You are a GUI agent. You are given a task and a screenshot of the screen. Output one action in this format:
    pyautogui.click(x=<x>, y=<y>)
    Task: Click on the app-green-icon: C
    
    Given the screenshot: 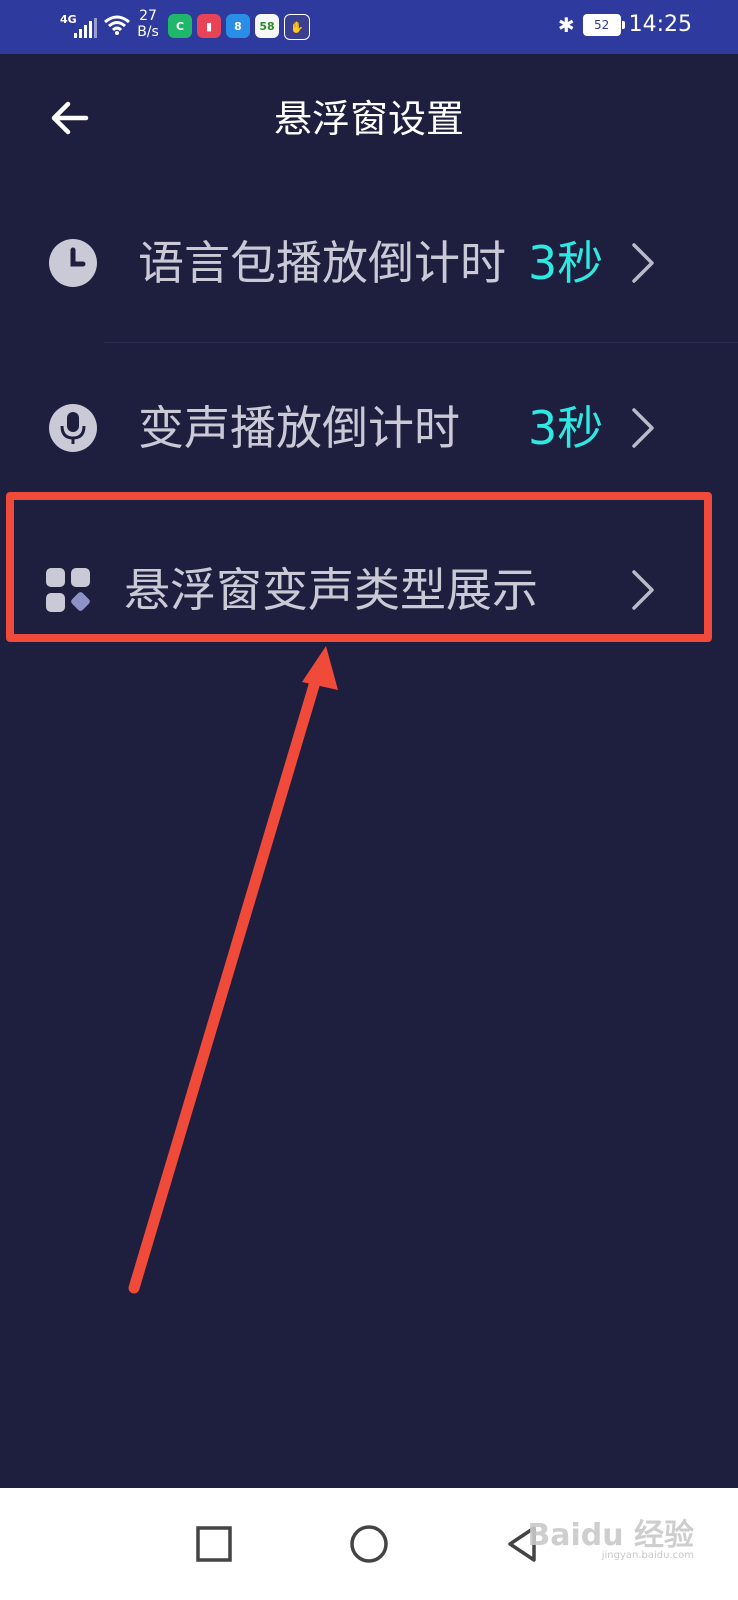 What is the action you would take?
    pyautogui.click(x=180, y=26)
    